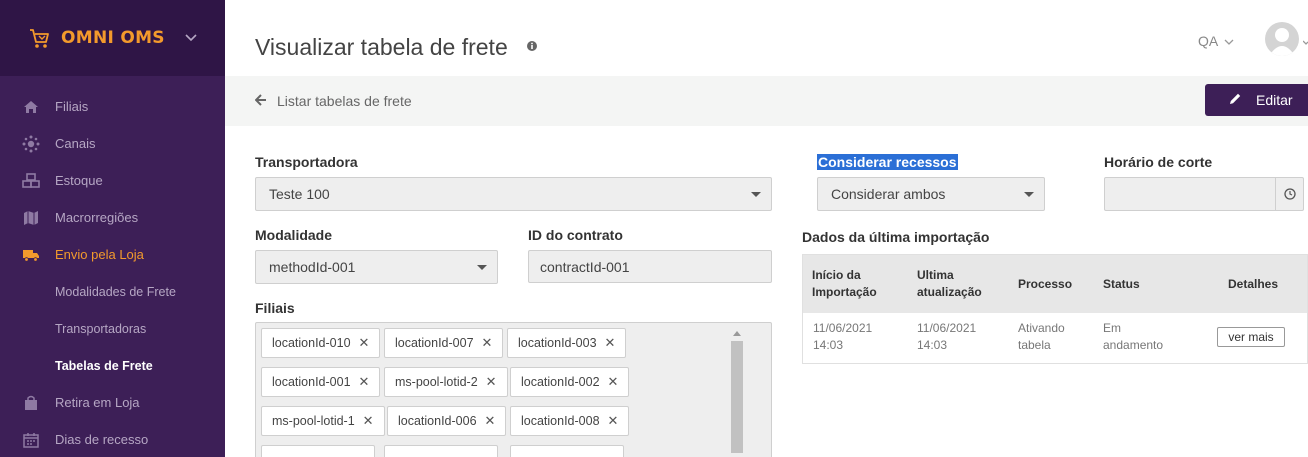  What do you see at coordinates (935, 275) in the screenshot?
I see `header-ultima-line1: Ultima` at bounding box center [935, 275].